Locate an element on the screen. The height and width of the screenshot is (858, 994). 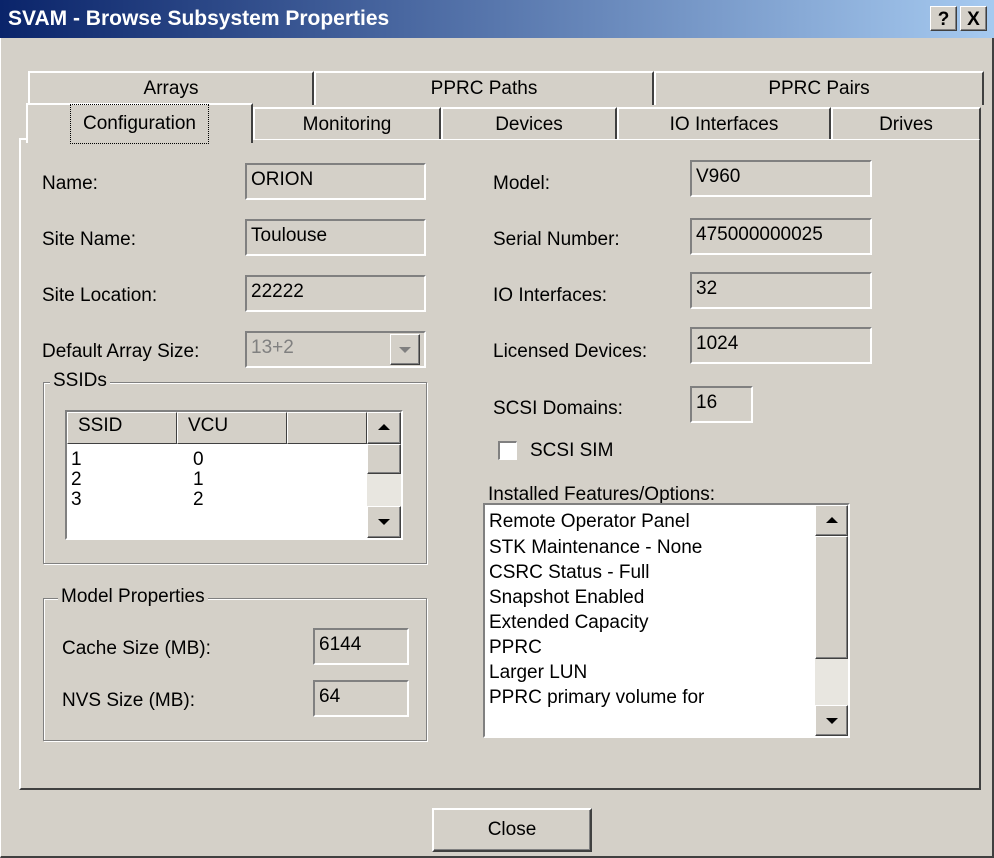
tab-monitoring: Monitoring is located at coordinates (347, 123).